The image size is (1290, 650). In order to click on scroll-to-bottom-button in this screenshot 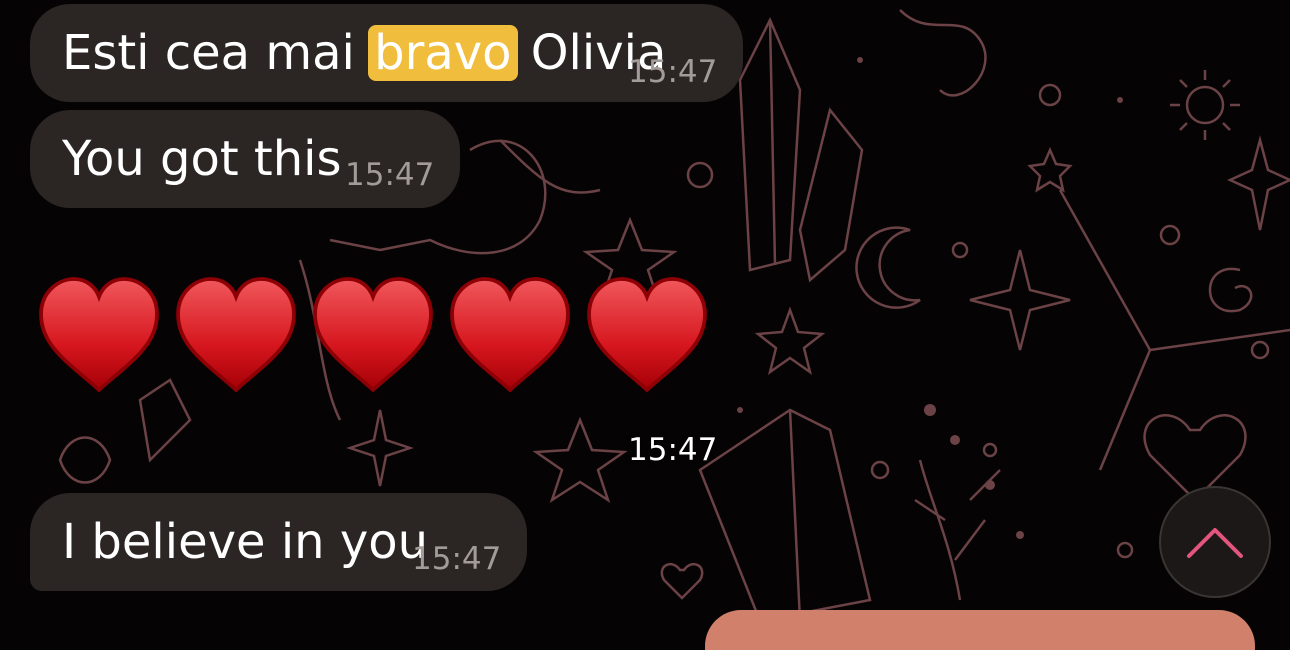, I will do `click(1215, 542)`.